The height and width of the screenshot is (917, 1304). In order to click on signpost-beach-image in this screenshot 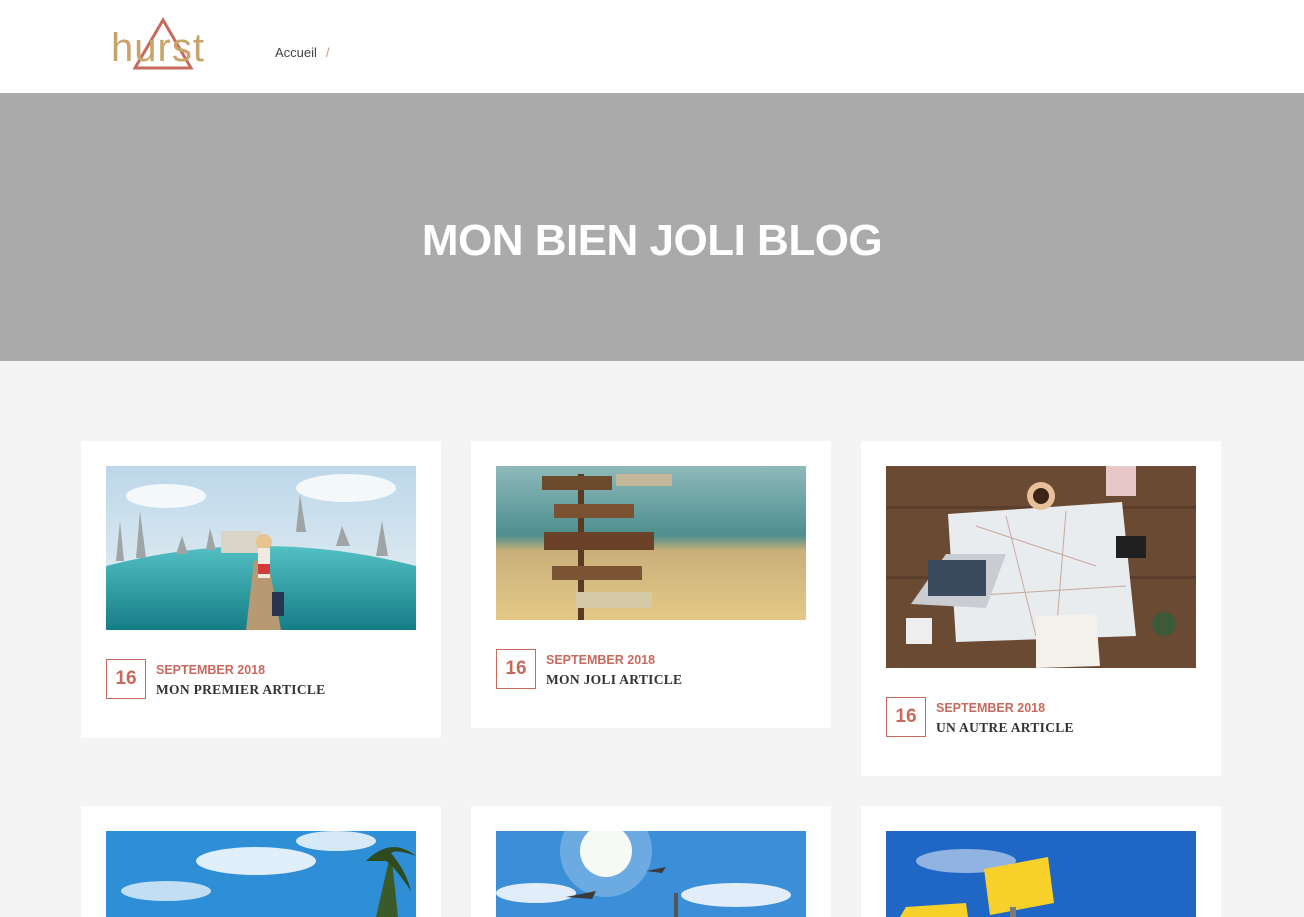, I will do `click(651, 543)`.